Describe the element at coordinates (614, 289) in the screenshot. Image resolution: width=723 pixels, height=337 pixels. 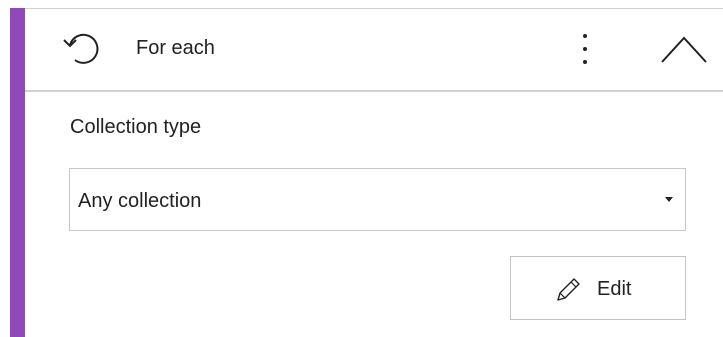
I see `edit-label: Edit` at that location.